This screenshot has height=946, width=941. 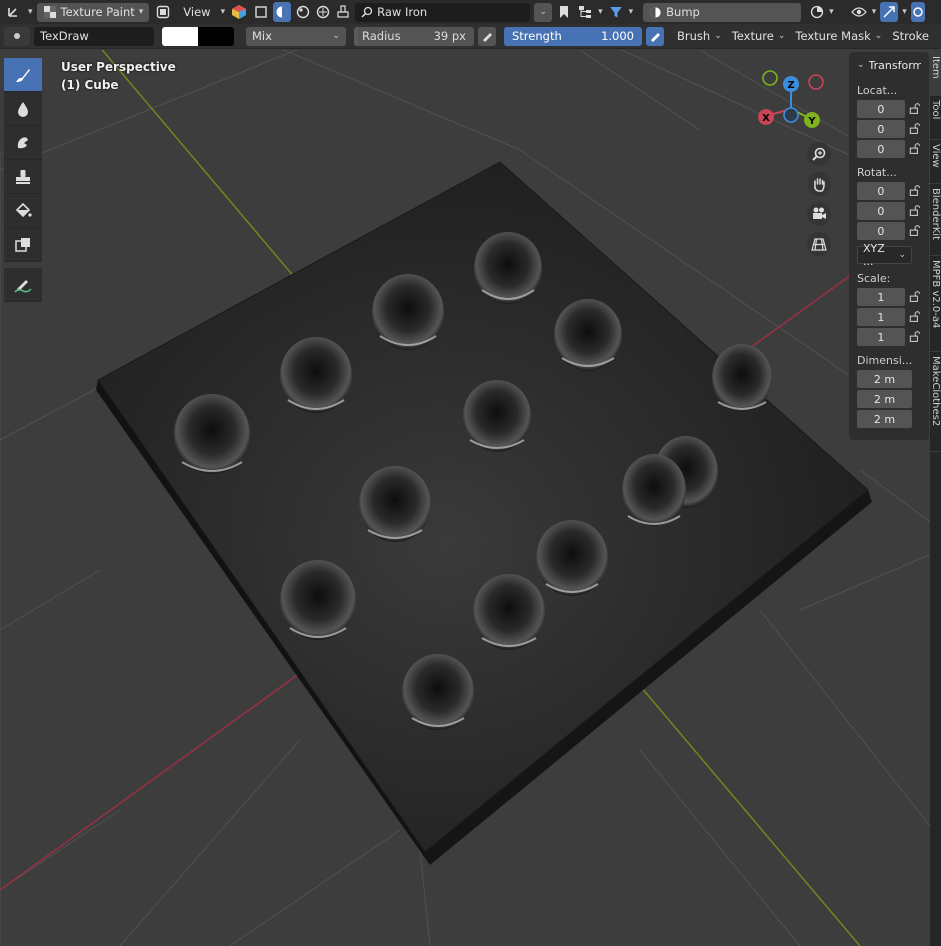 What do you see at coordinates (819, 154) in the screenshot?
I see `zoom-button` at bounding box center [819, 154].